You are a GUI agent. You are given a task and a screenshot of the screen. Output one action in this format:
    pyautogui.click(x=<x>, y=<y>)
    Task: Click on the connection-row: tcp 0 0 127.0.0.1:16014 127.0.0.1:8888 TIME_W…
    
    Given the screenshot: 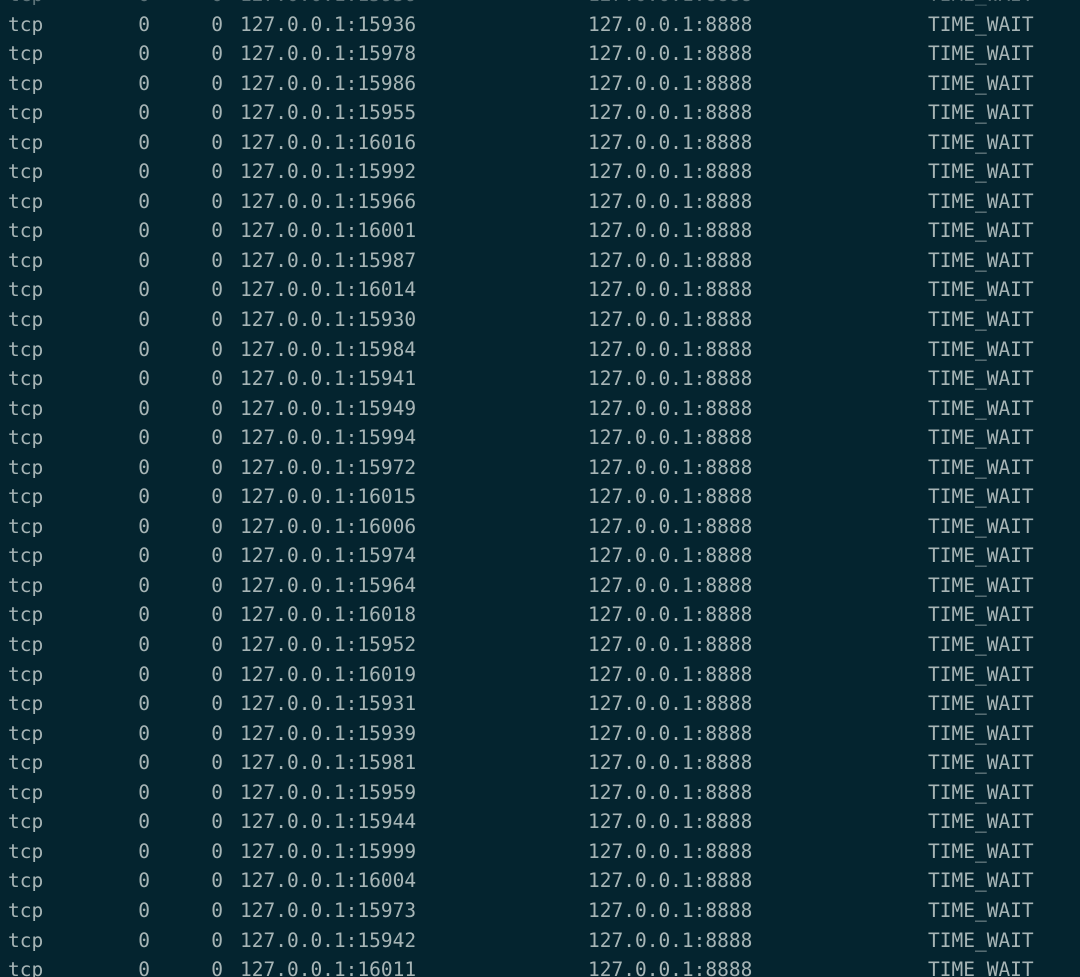 What is the action you would take?
    pyautogui.click(x=540, y=290)
    